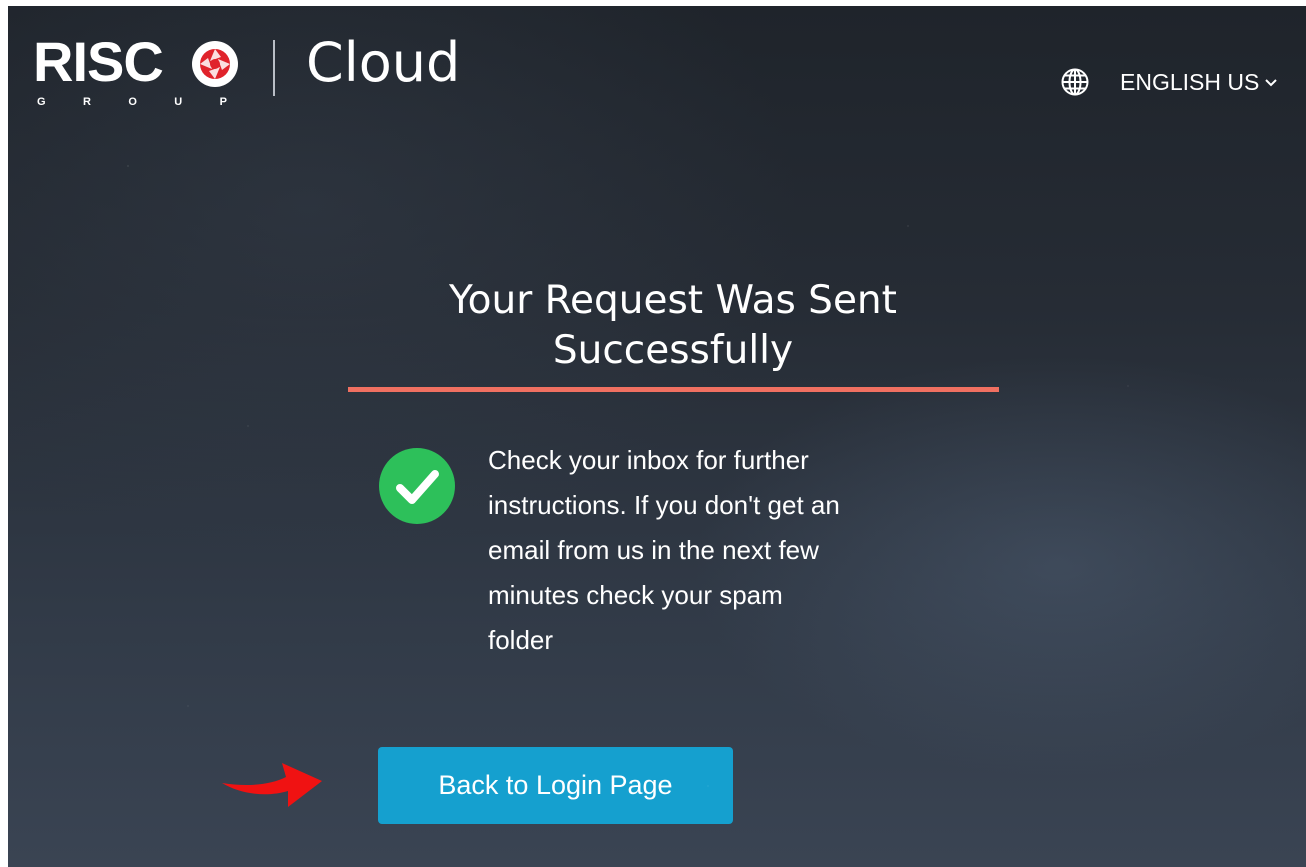 The height and width of the screenshot is (867, 1306). I want to click on logo-divider, so click(274, 68).